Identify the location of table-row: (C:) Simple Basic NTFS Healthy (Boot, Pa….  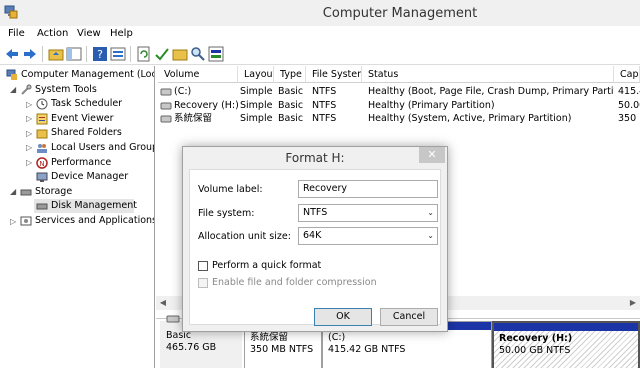
(398, 92).